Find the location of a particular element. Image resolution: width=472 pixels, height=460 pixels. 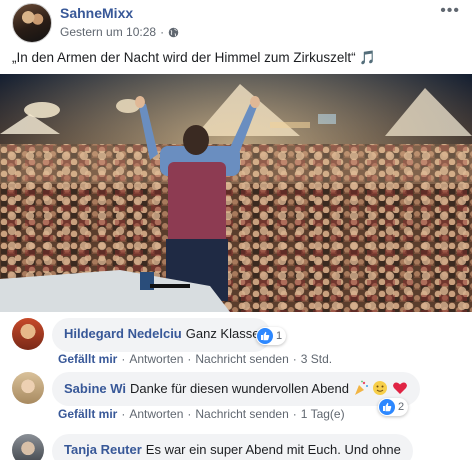

post-meta: Gestern um 10:28 · is located at coordinates (119, 32).